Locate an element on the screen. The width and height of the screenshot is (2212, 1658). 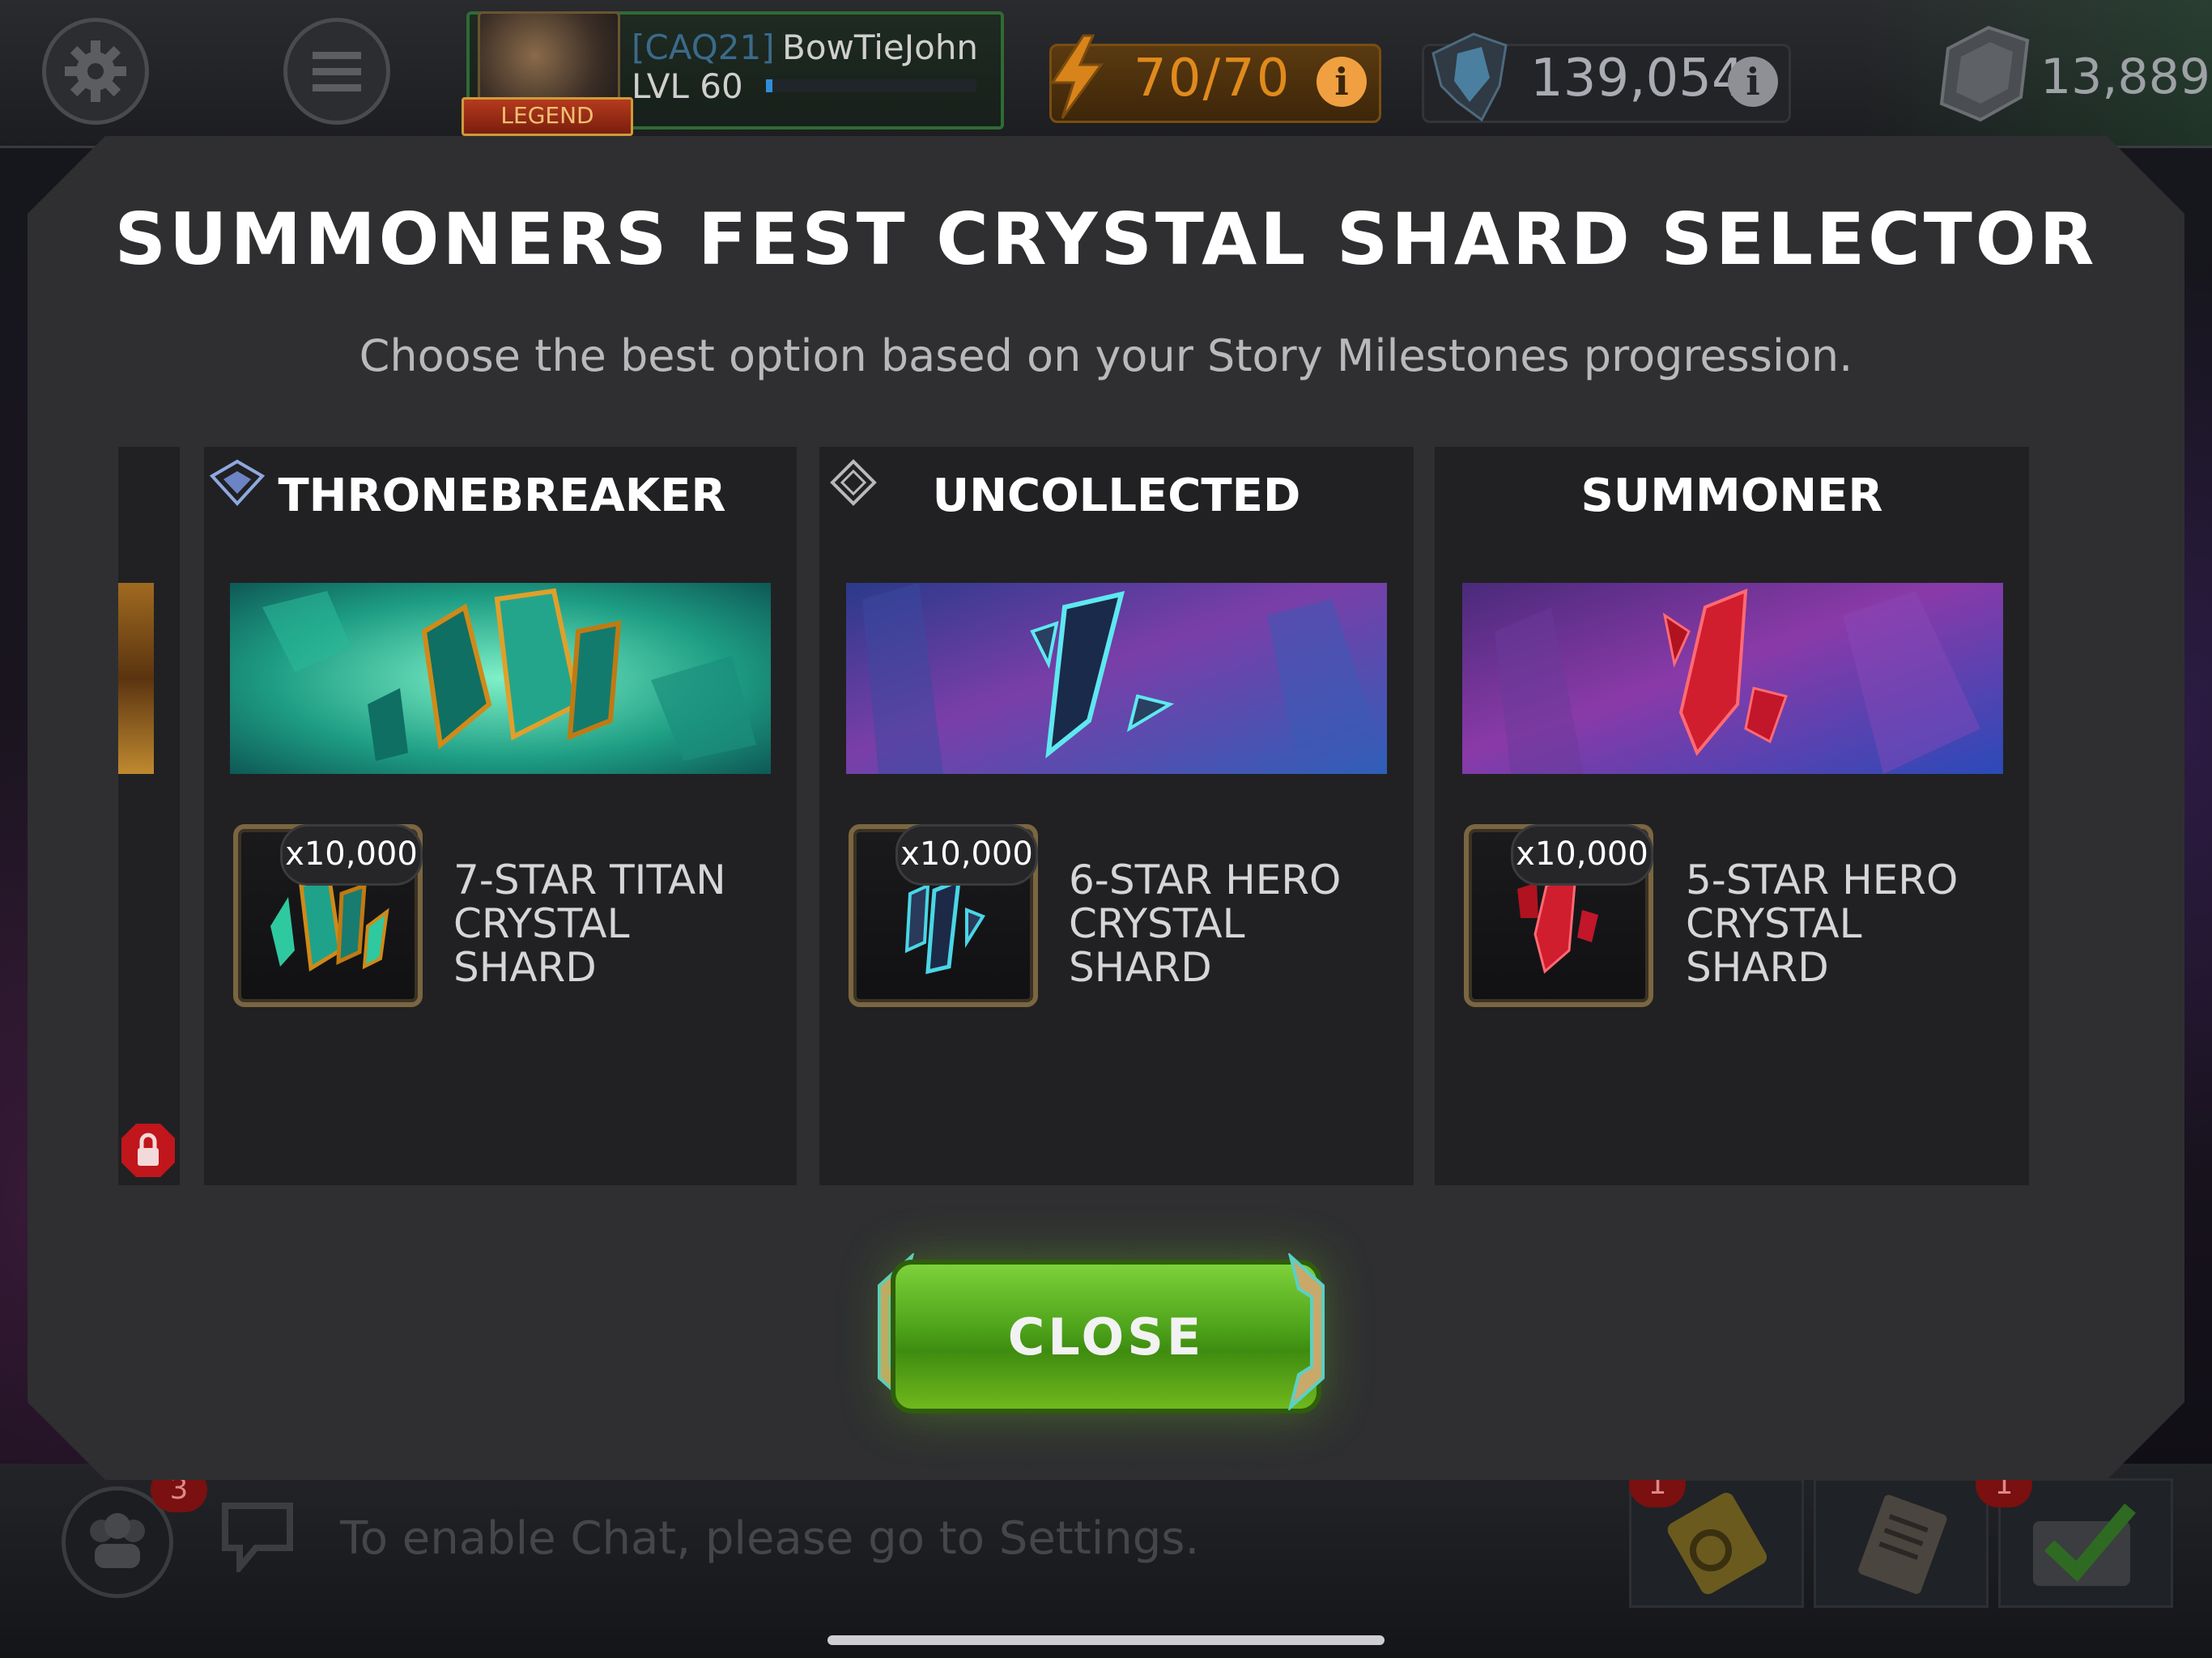
units-info-icon: i is located at coordinates (1753, 82).